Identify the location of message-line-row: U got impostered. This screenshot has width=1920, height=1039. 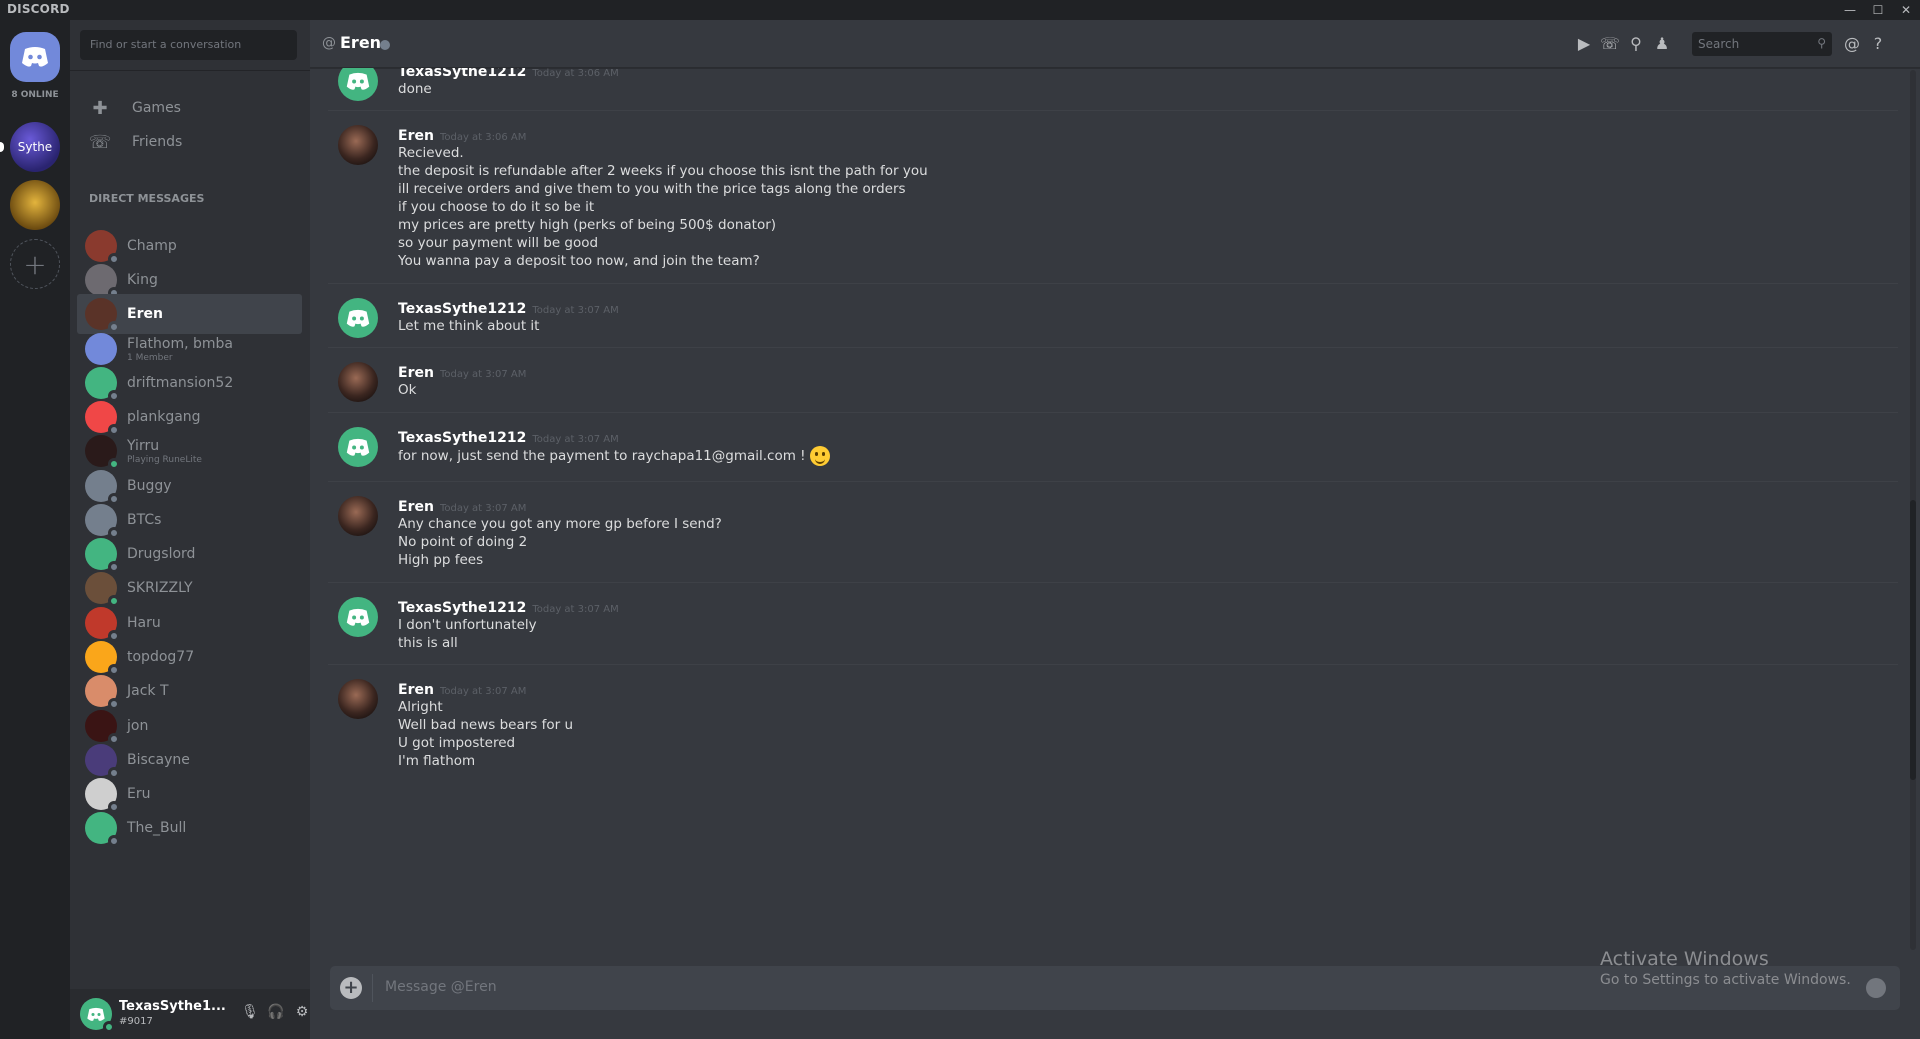
(485, 743).